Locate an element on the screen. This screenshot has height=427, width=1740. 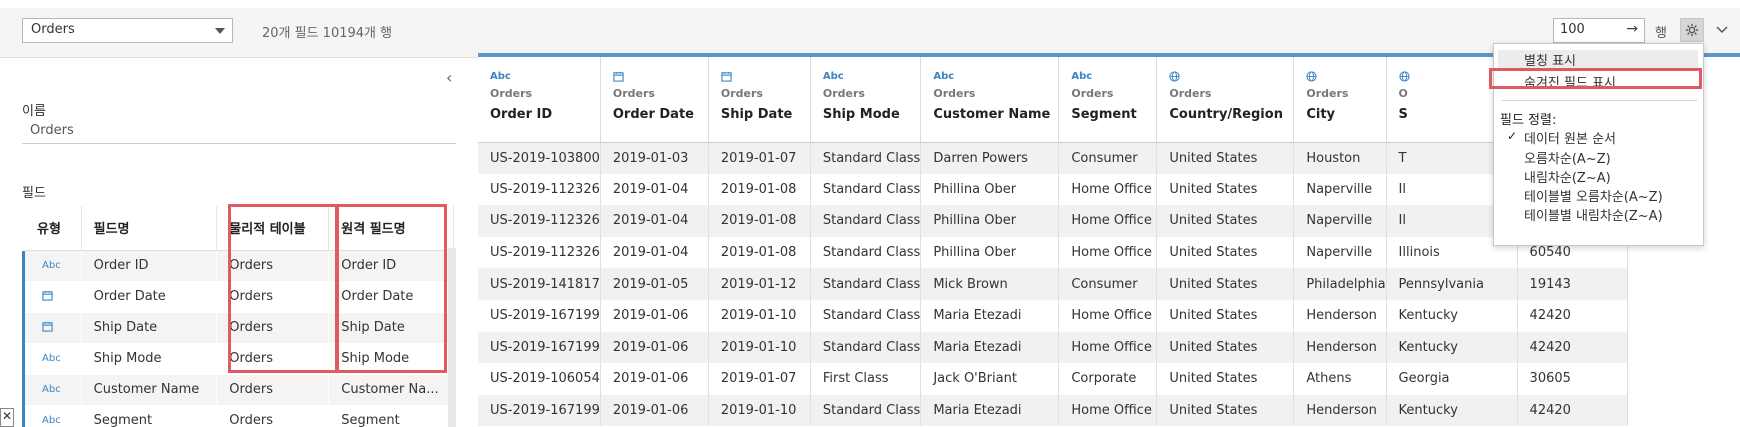
field-name-cell: Customer Name is located at coordinates (149, 390).